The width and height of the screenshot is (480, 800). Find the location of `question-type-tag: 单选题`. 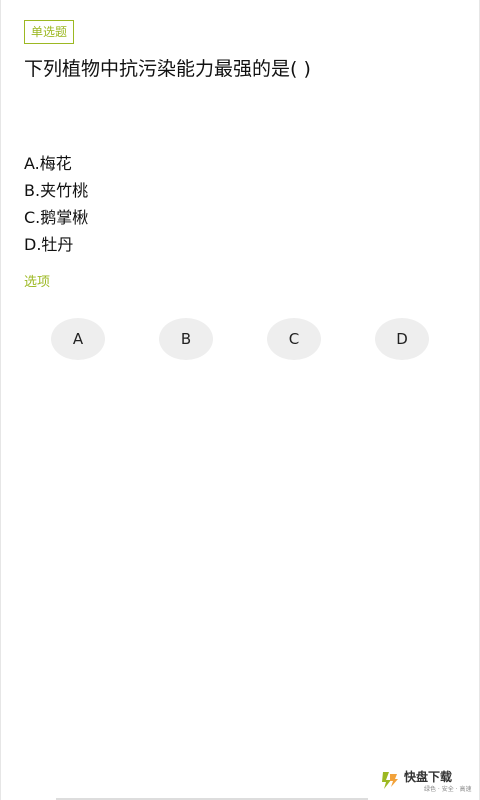

question-type-tag: 单选题 is located at coordinates (49, 32).